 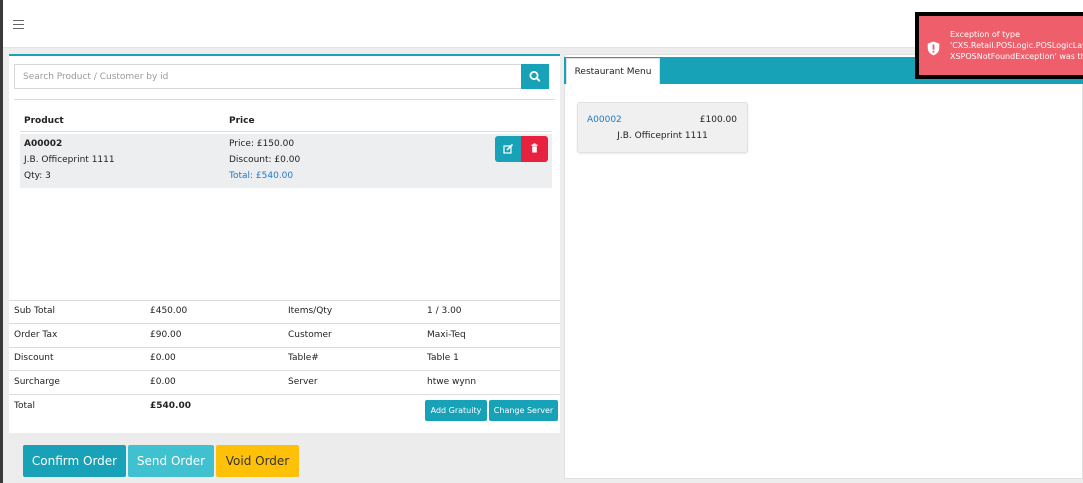 What do you see at coordinates (37, 176) in the screenshot?
I see `order-item-qty: Qty: 3` at bounding box center [37, 176].